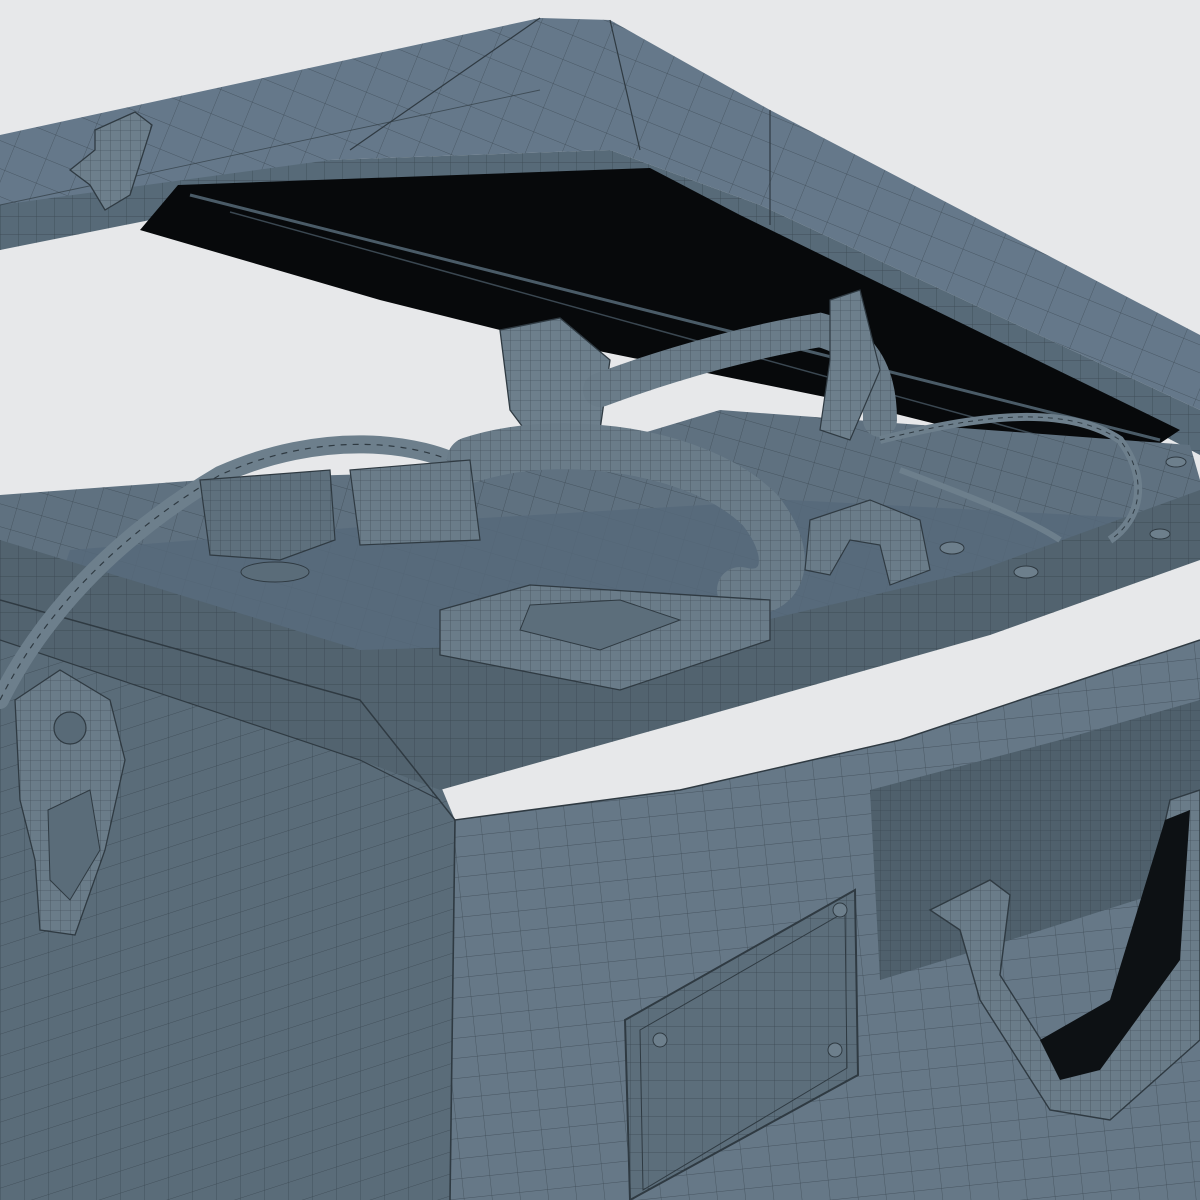  What do you see at coordinates (70, 728) in the screenshot?
I see `latch-pivot` at bounding box center [70, 728].